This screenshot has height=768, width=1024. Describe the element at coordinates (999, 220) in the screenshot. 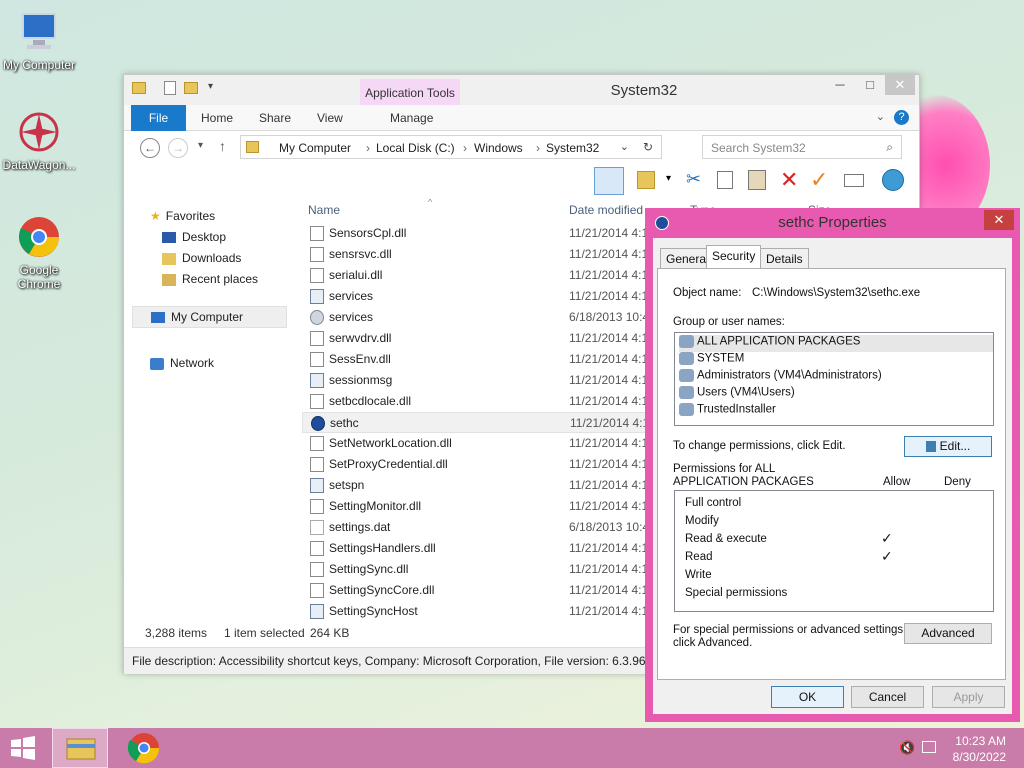

I see `dialog-close-button: ✕` at that location.